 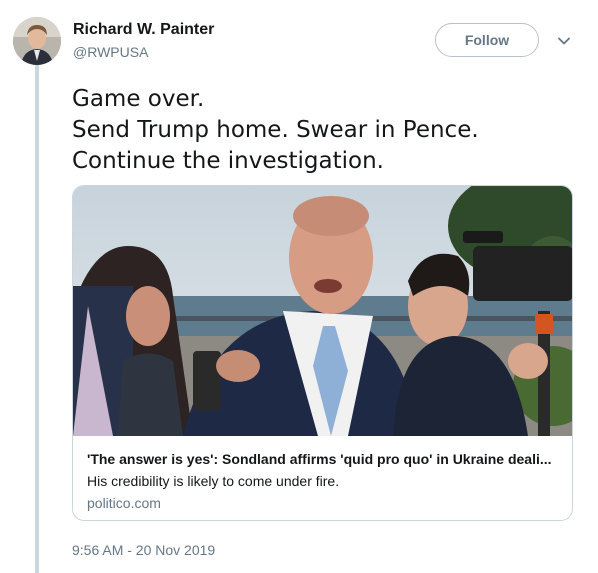 I want to click on thread-line, so click(x=37, y=317).